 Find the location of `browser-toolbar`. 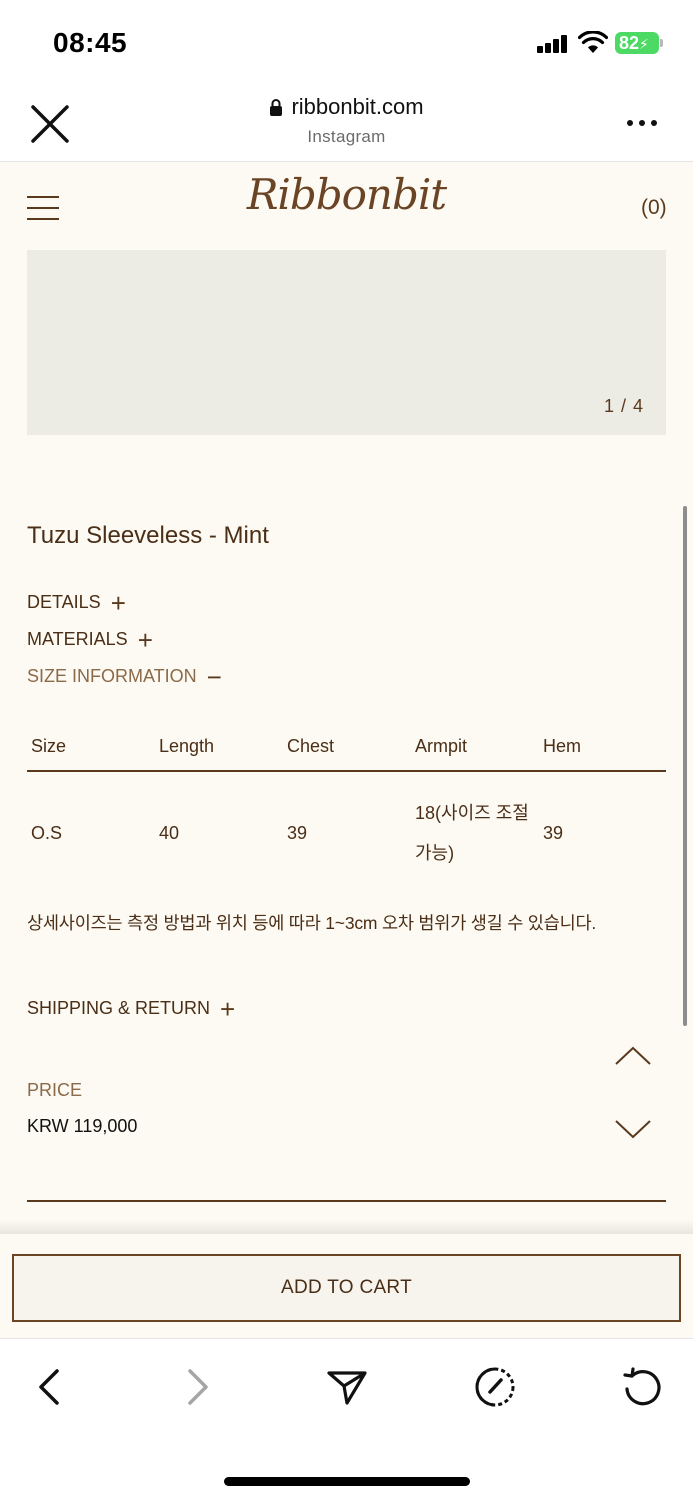

browser-toolbar is located at coordinates (346, 1419).